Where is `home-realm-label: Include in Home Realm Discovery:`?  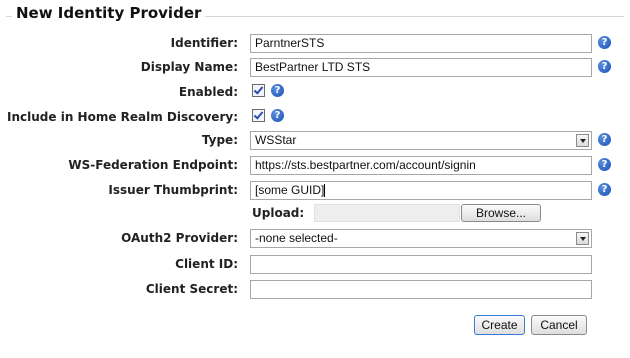
home-realm-label: Include in Home Realm Discovery: is located at coordinates (122, 117).